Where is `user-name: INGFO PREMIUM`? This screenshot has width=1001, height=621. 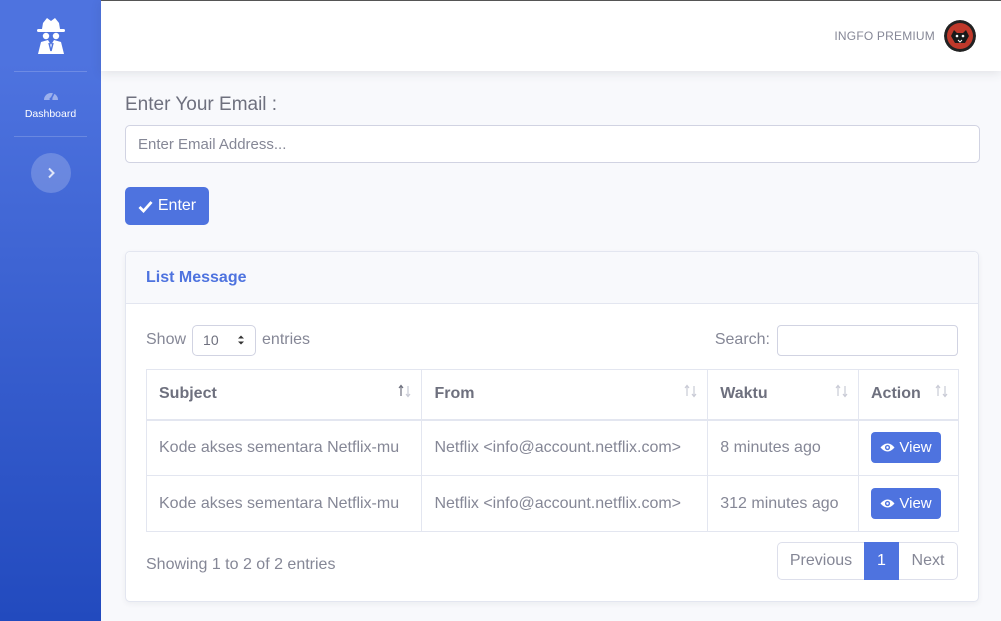
user-name: INGFO PREMIUM is located at coordinates (884, 36).